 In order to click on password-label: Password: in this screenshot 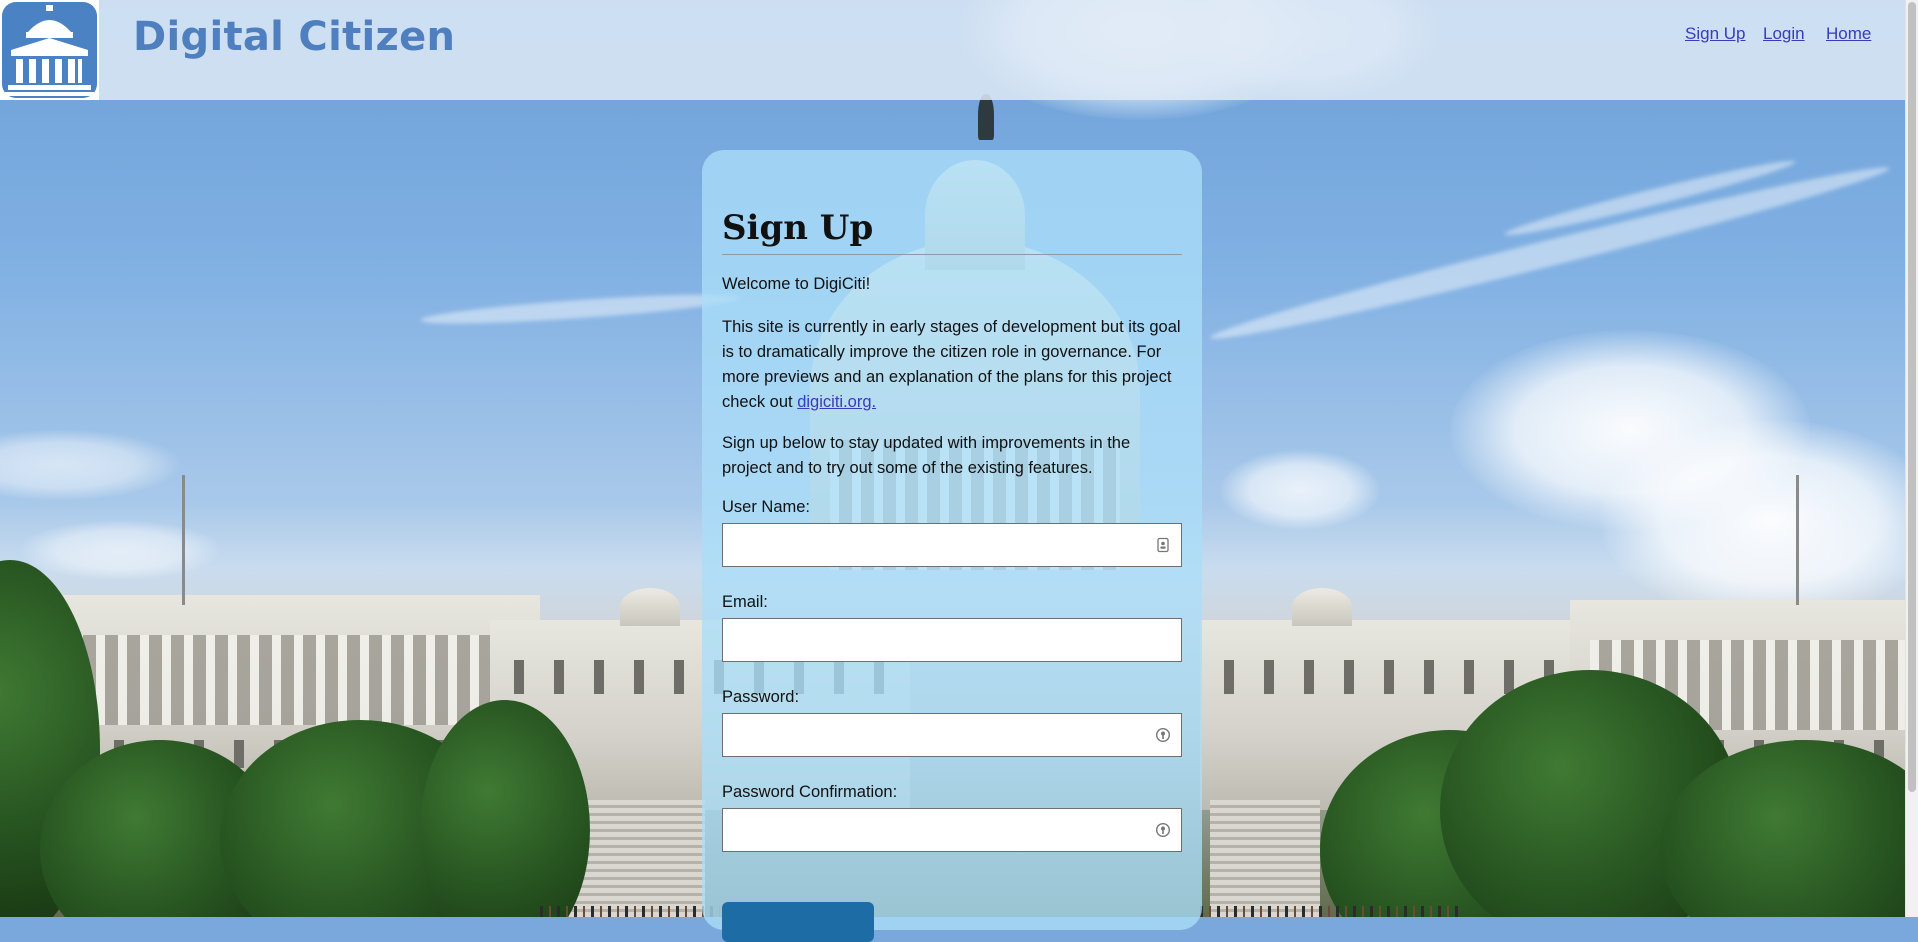, I will do `click(761, 697)`.